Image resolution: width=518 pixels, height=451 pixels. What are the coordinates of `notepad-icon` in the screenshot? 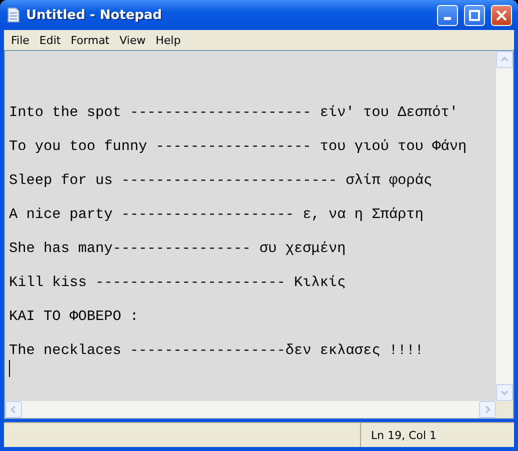 It's located at (13, 15).